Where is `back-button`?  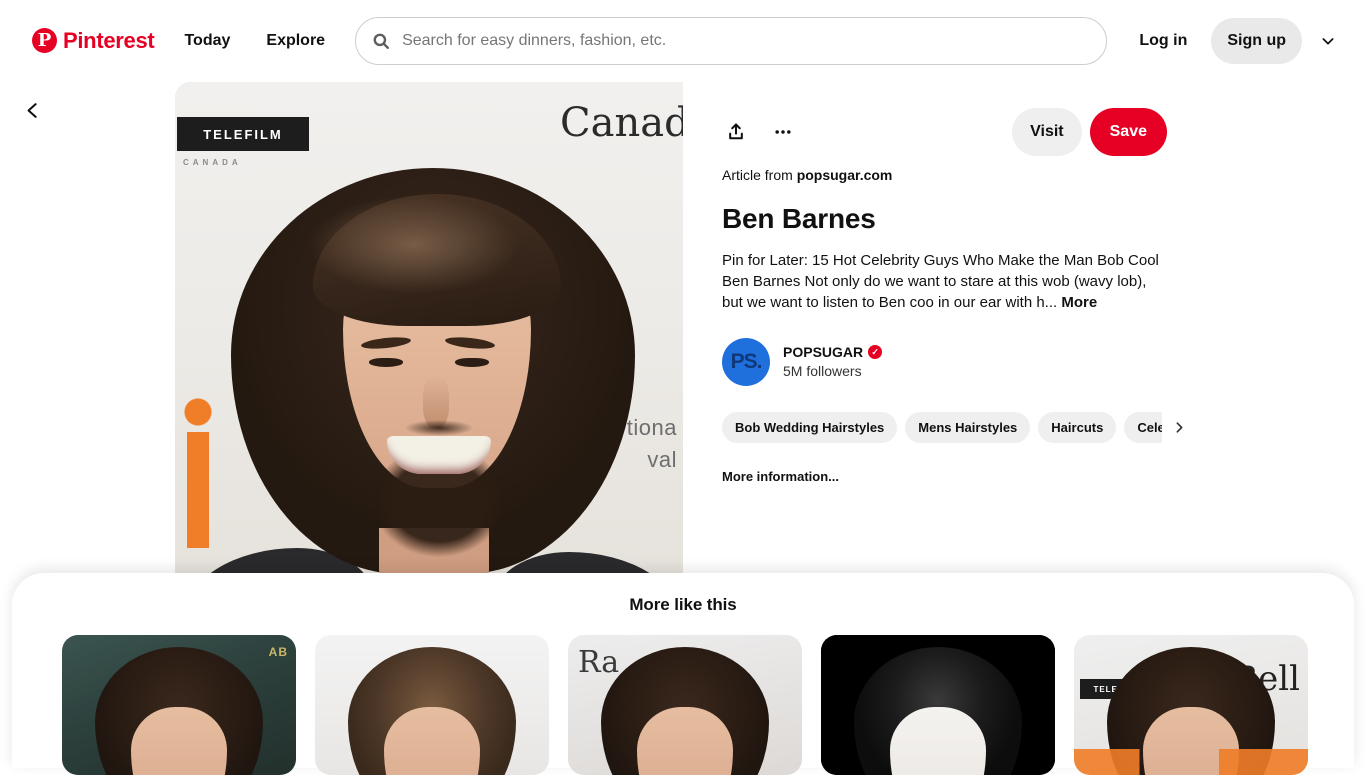 back-button is located at coordinates (32, 110).